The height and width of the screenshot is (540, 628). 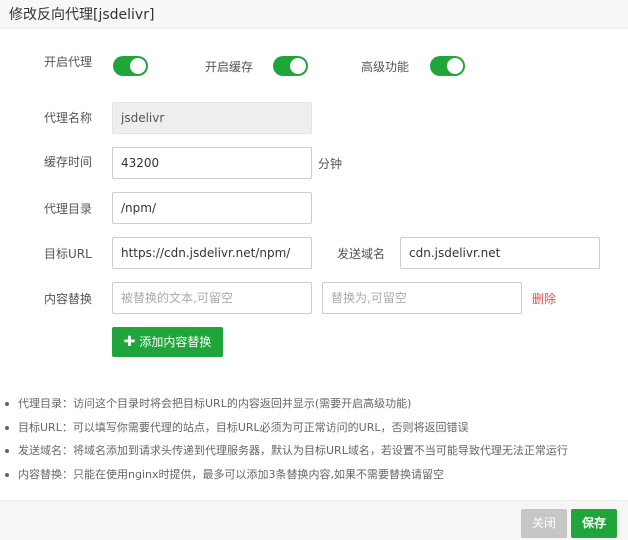 I want to click on dialog-footer: 关闭 保存, so click(x=314, y=520).